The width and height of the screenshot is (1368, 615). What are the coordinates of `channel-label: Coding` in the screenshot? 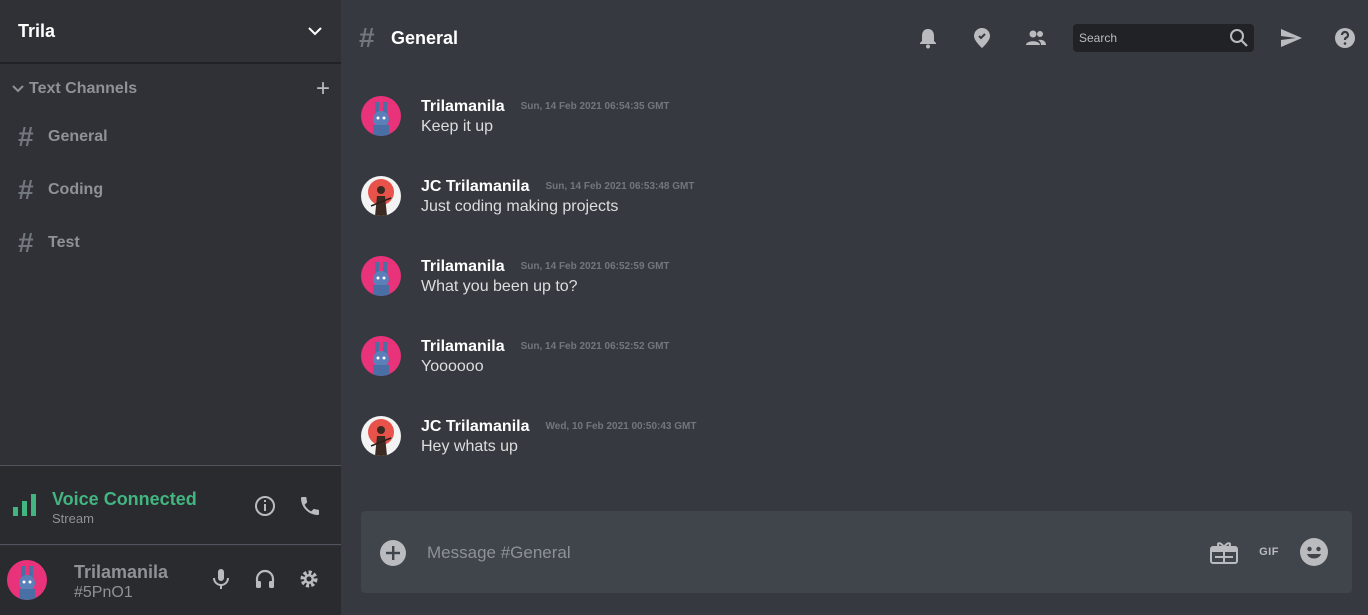 It's located at (76, 189).